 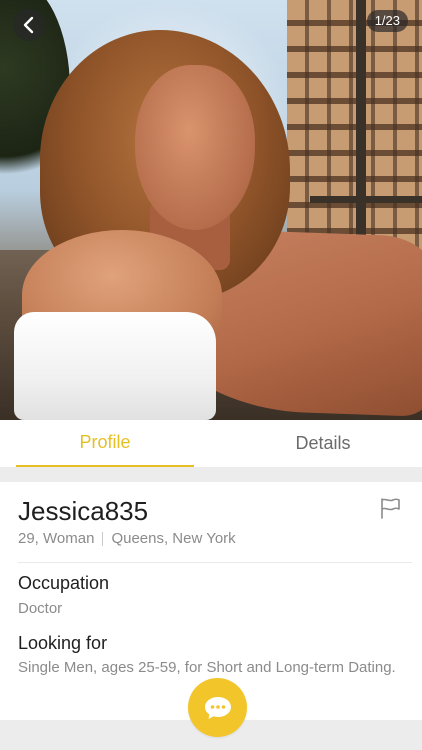 What do you see at coordinates (40, 608) in the screenshot?
I see `occupation-value: Doctor` at bounding box center [40, 608].